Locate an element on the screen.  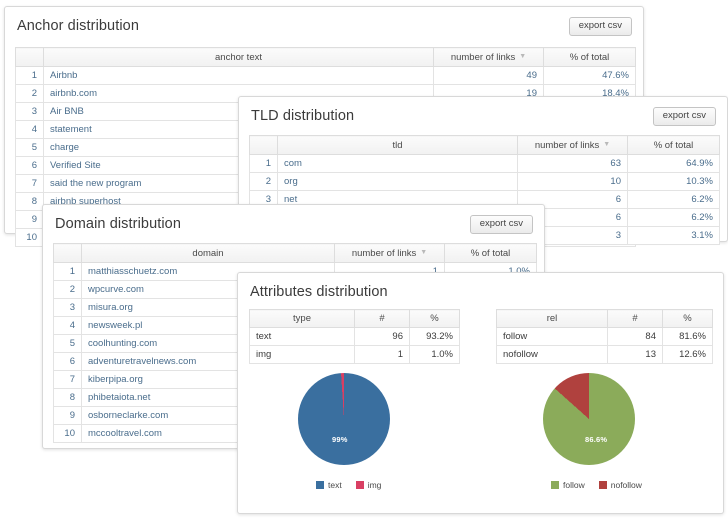
pie-chart-type: 99% is located at coordinates (344, 419).